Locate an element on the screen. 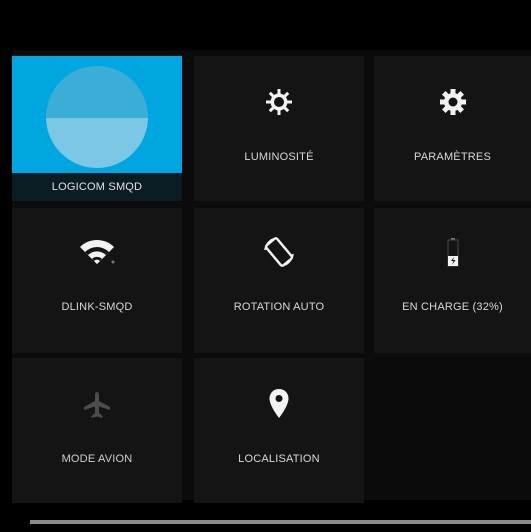 The image size is (531, 532). airplane-icon is located at coordinates (97, 407).